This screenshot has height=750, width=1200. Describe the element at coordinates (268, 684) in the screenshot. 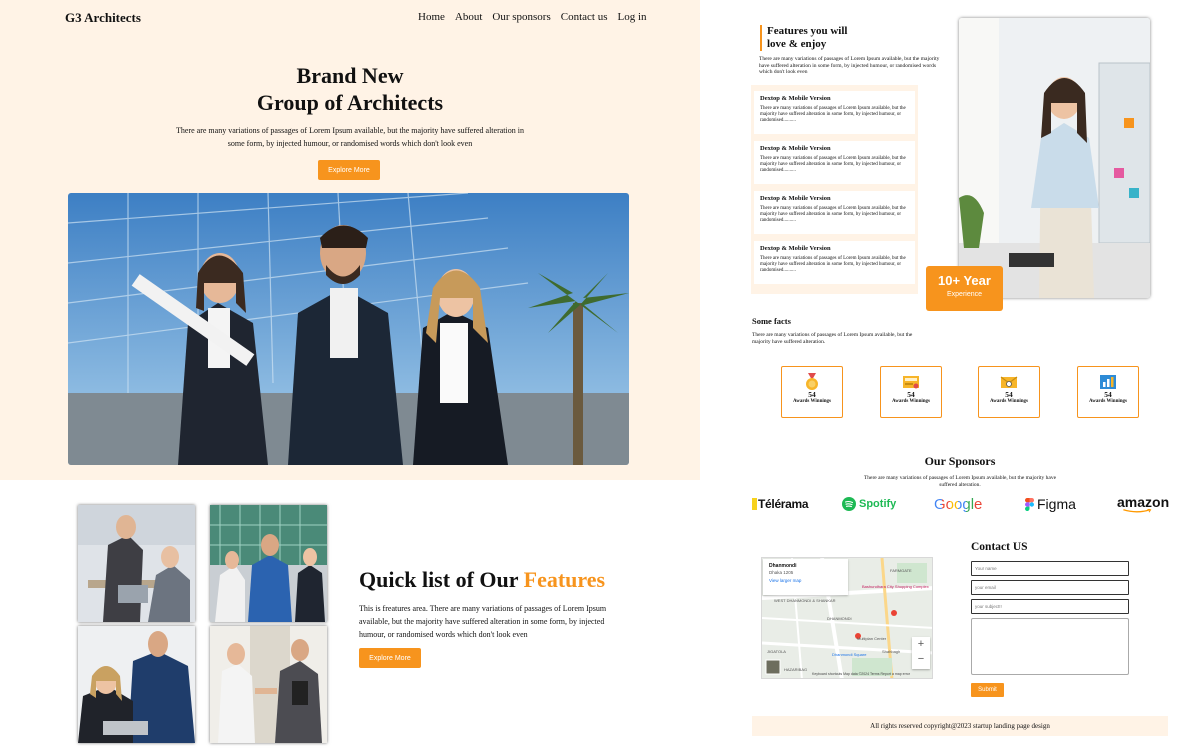

I see `handshake-photo` at that location.